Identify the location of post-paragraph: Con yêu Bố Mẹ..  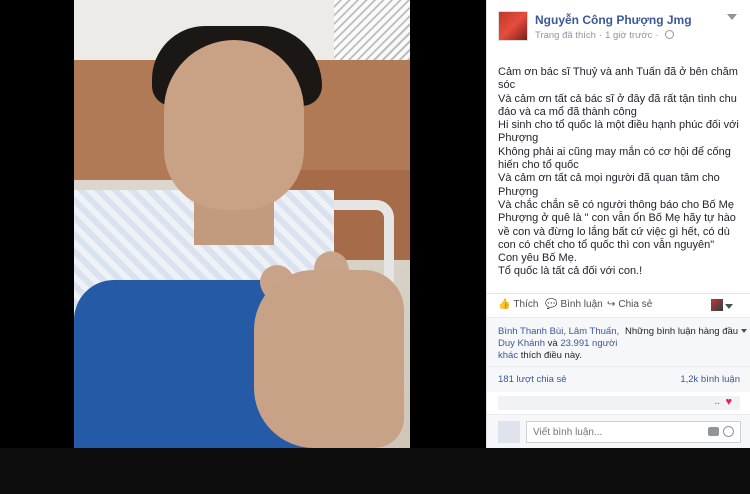
(537, 258).